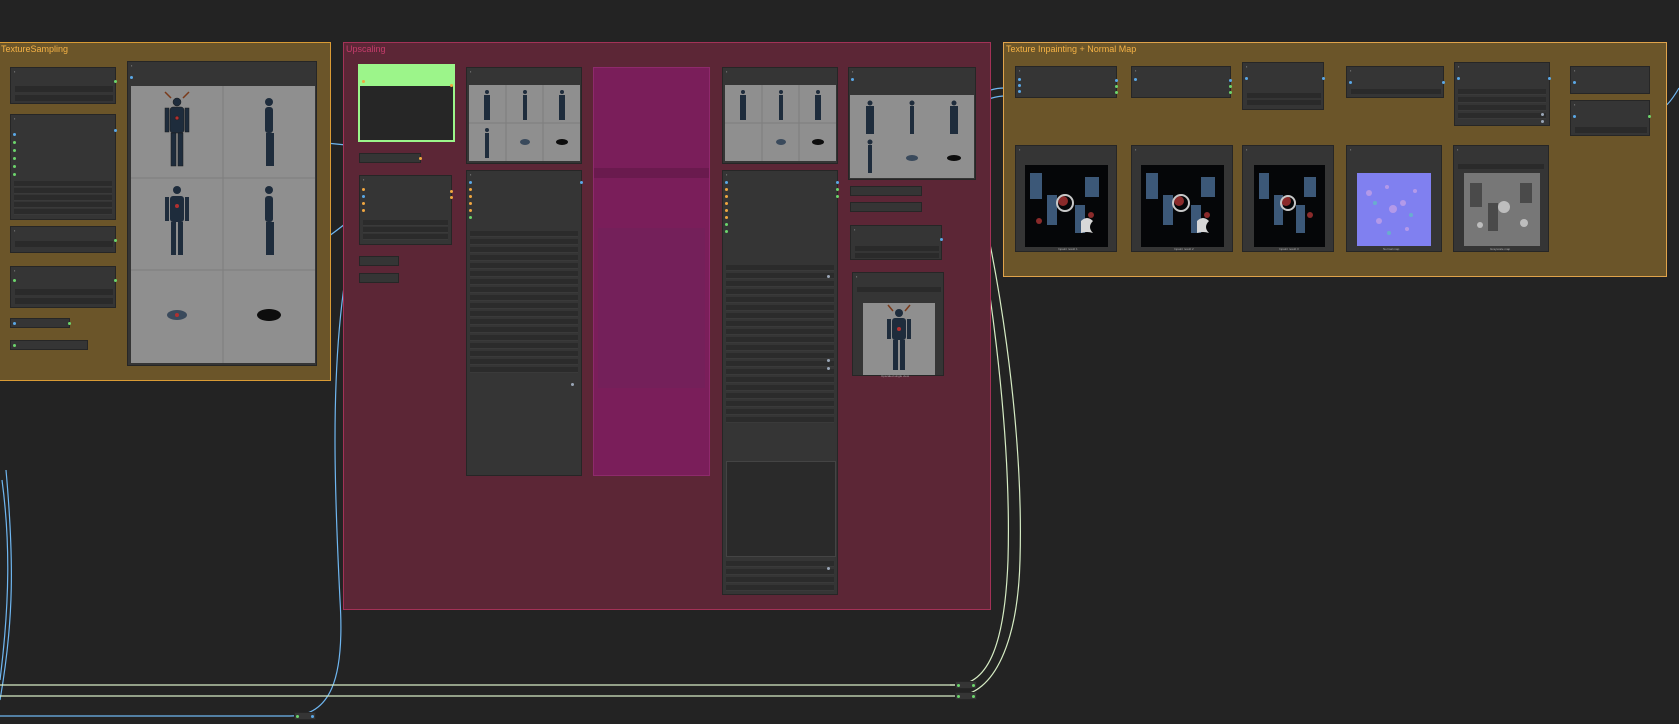 Image resolution: width=1679 pixels, height=724 pixels. What do you see at coordinates (1283, 86) in the screenshot?
I see `inpaint-node-3: ▪` at bounding box center [1283, 86].